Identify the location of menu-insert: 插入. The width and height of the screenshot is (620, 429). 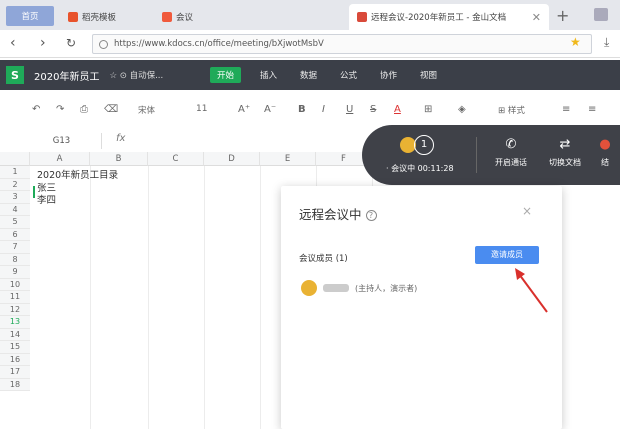
(268, 75).